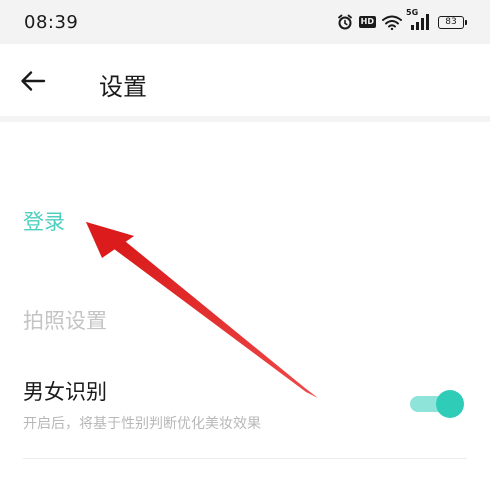 This screenshot has width=490, height=485. Describe the element at coordinates (245, 119) in the screenshot. I see `header-divider` at that location.